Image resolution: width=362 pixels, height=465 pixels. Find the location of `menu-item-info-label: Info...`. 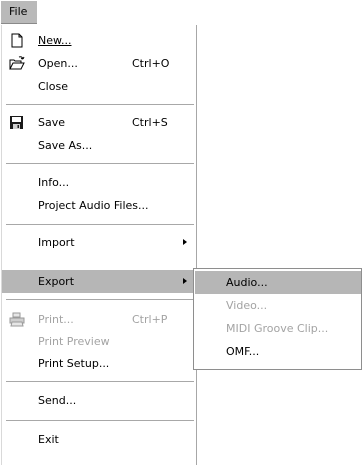

menu-item-info-label: Info... is located at coordinates (54, 182).